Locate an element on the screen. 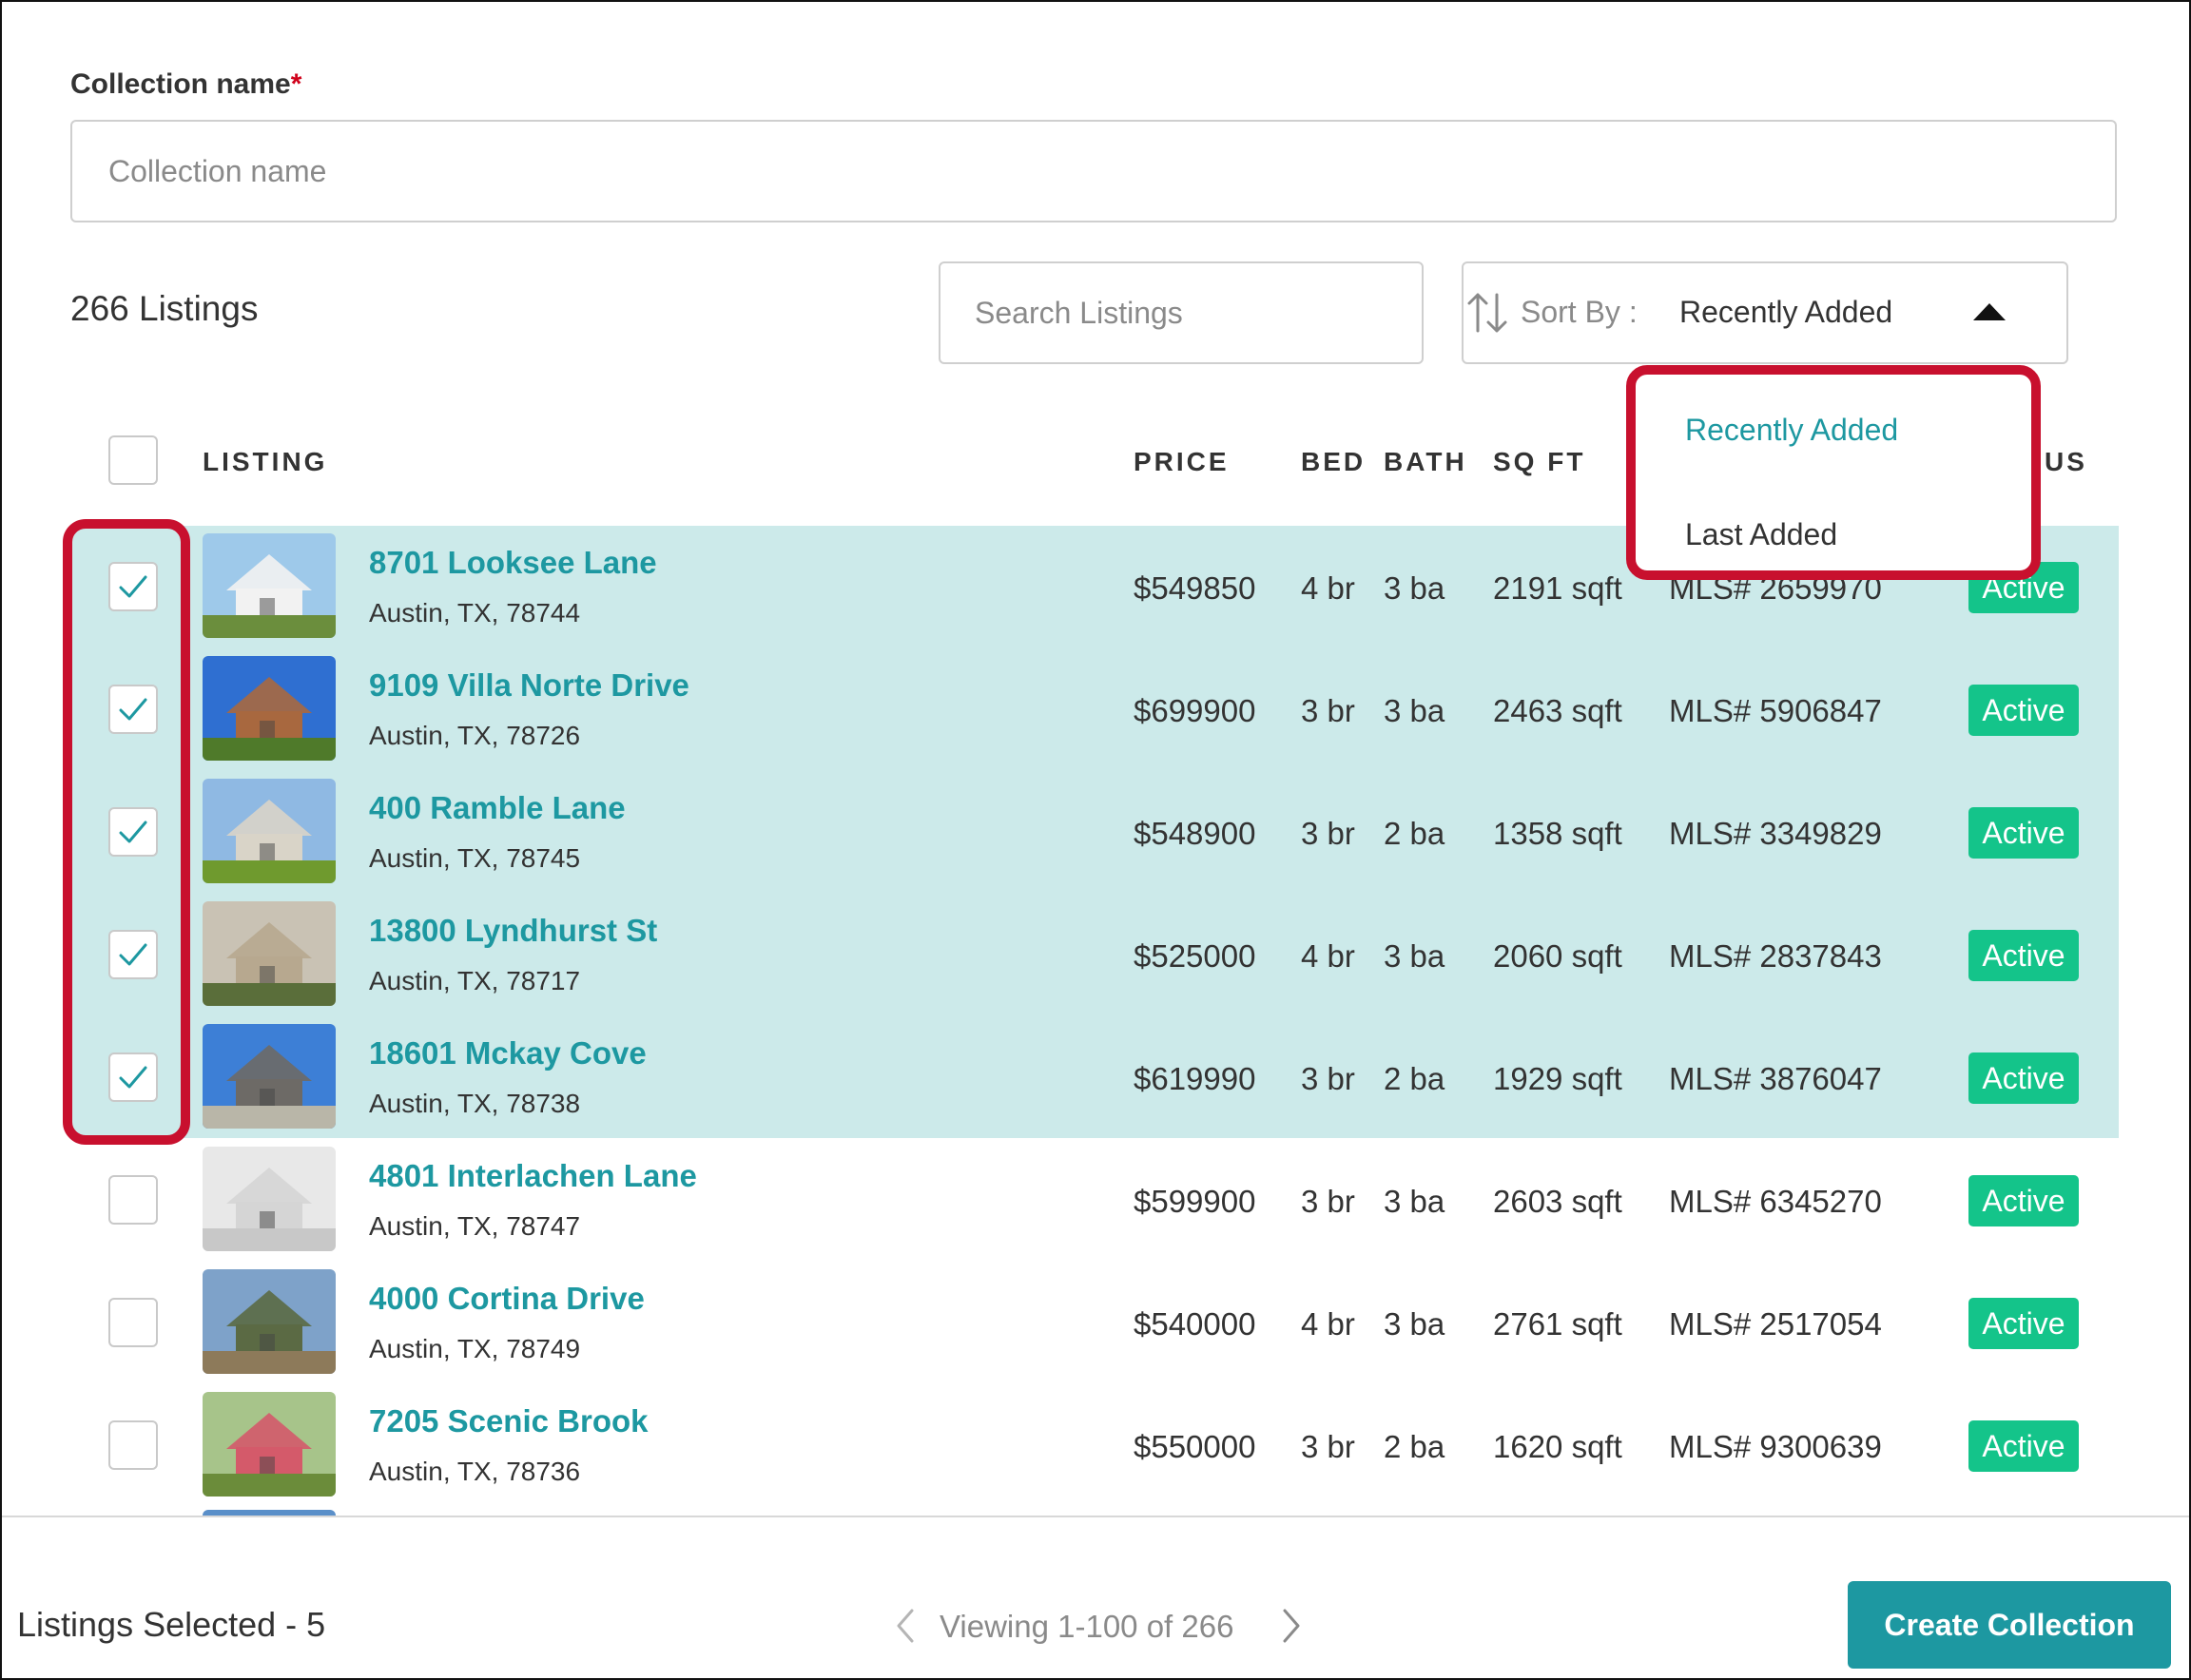 Image resolution: width=2191 pixels, height=1680 pixels. header-listing: LISTING is located at coordinates (265, 461).